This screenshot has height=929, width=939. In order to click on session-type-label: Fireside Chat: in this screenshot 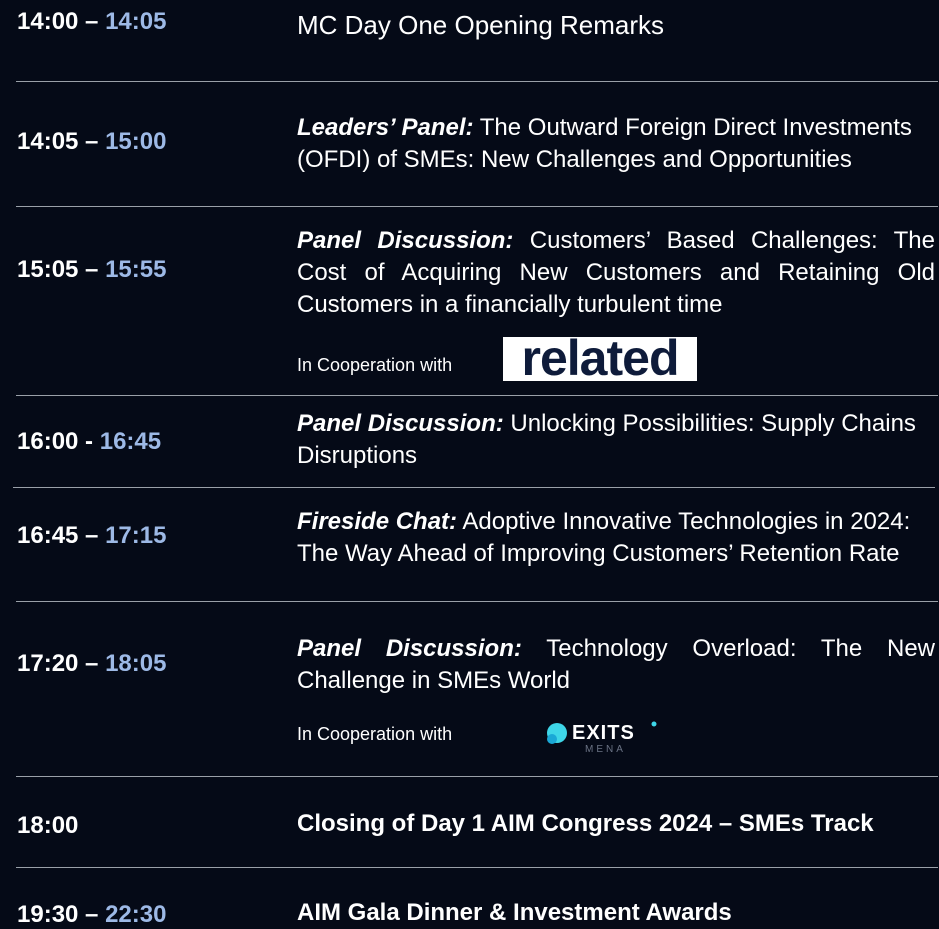, I will do `click(377, 521)`.